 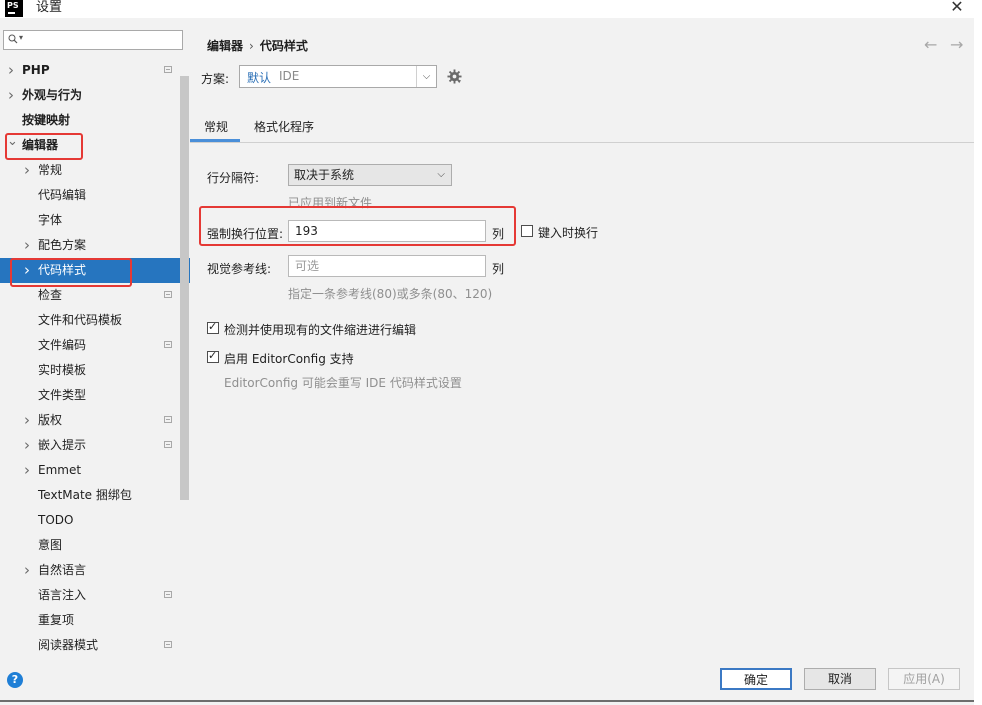 I want to click on sidebar-item: 代码编辑, so click(x=95, y=195).